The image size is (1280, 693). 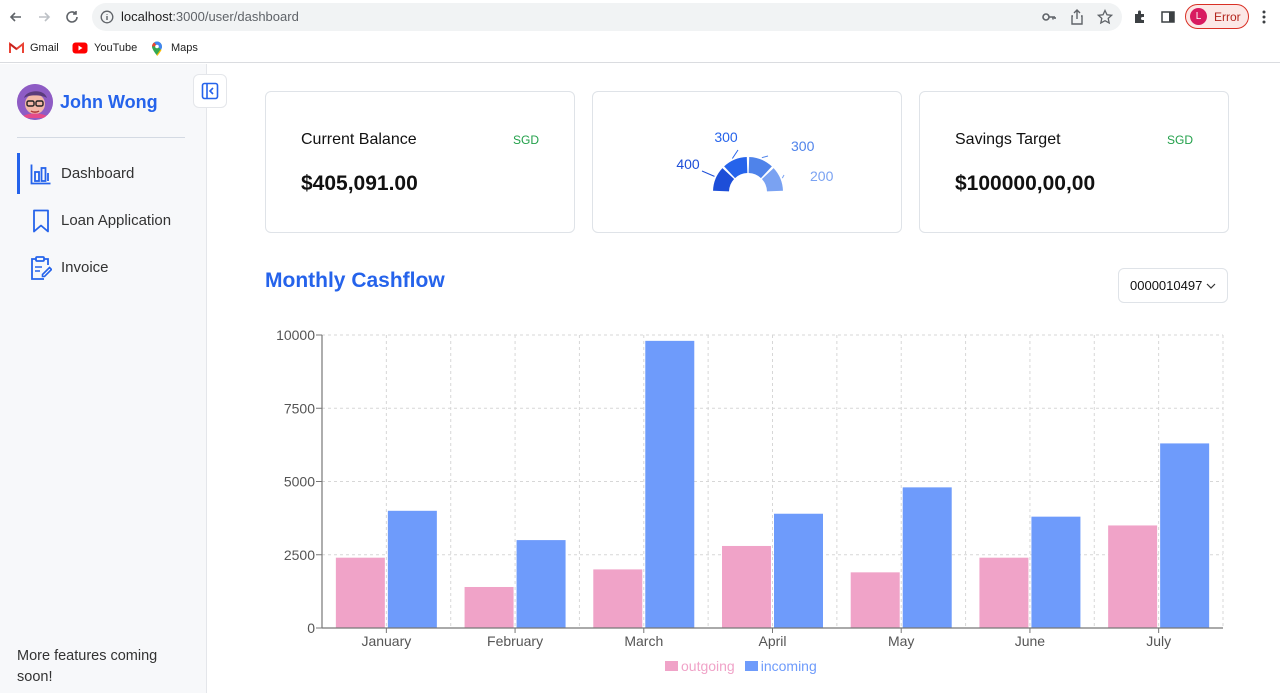 What do you see at coordinates (788, 666) in the screenshot?
I see `legend-label-incoming: incoming` at bounding box center [788, 666].